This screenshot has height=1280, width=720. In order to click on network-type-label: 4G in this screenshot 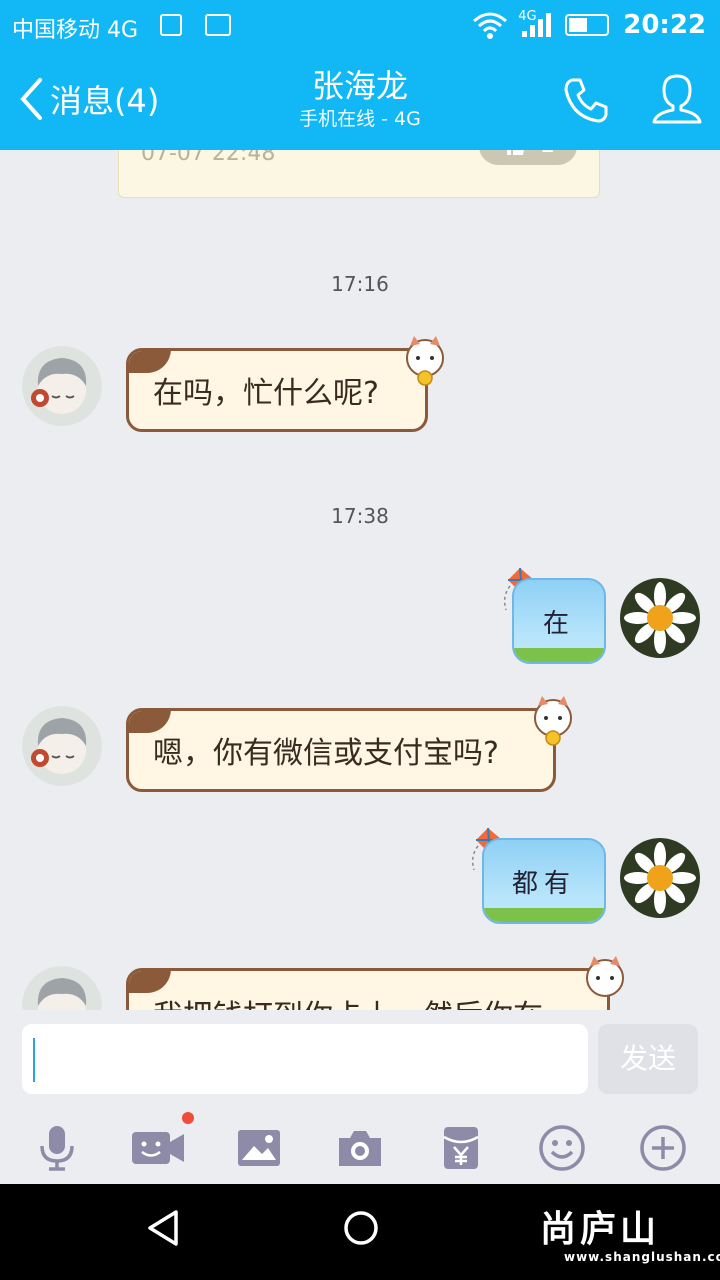, I will do `click(527, 16)`.